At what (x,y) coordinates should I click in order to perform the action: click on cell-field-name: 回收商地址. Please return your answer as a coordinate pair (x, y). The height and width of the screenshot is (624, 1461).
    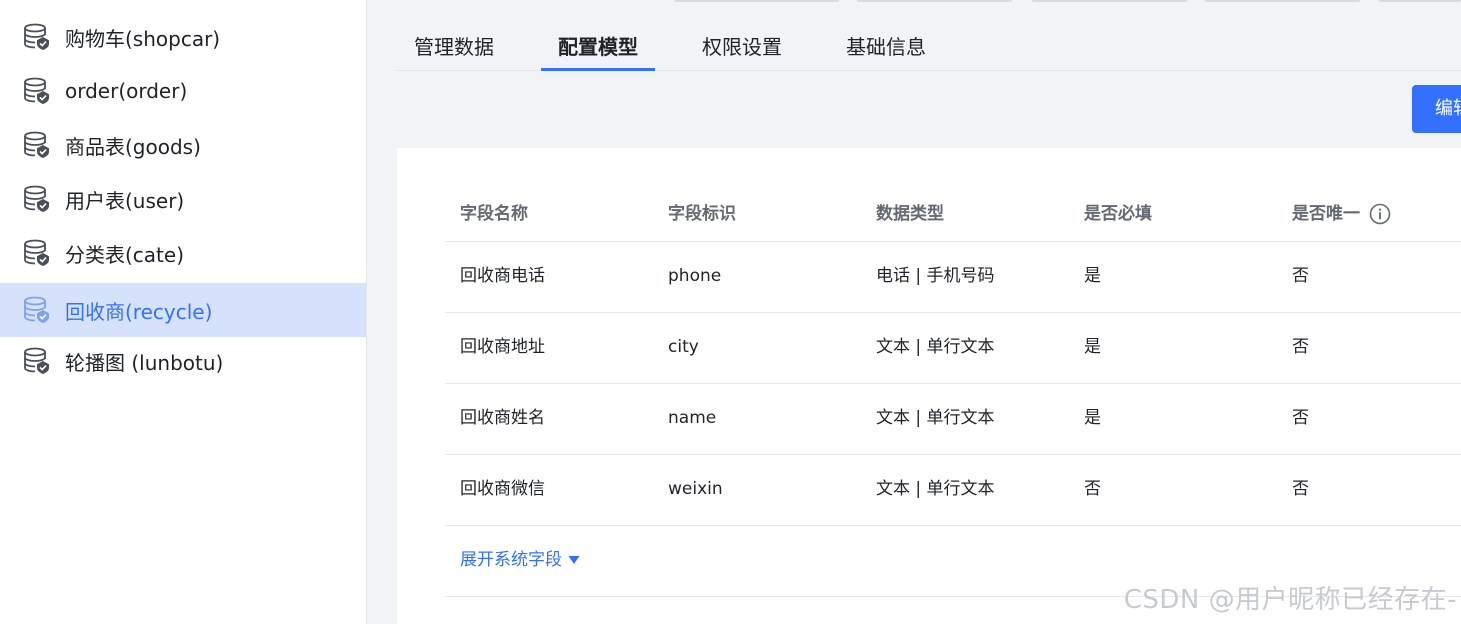
    Looking at the image, I should click on (502, 347).